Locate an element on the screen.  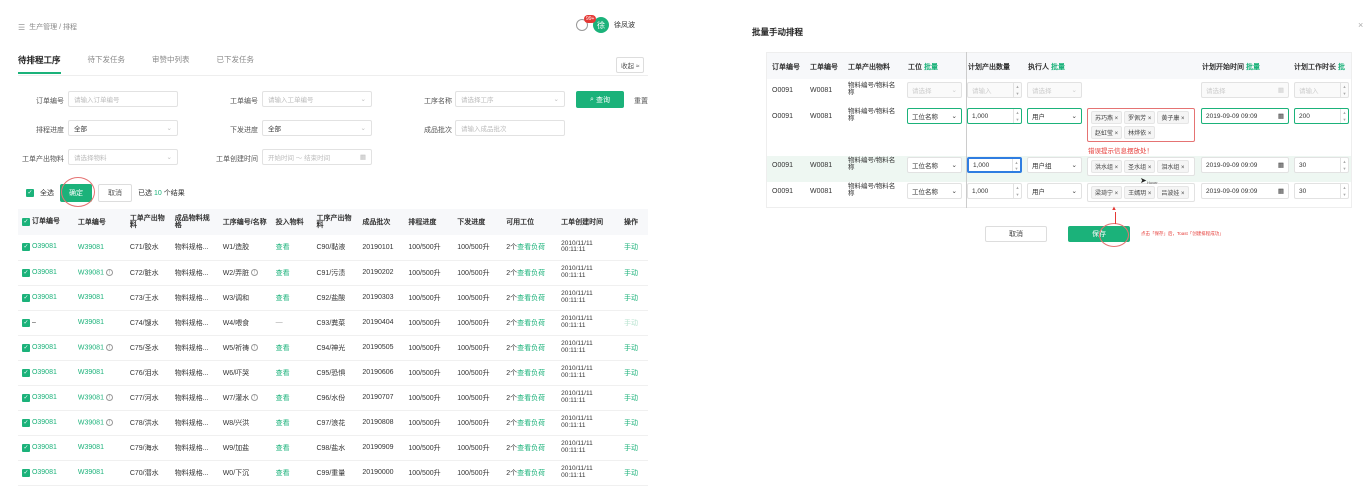
close-icon: × is located at coordinates (1360, 25).